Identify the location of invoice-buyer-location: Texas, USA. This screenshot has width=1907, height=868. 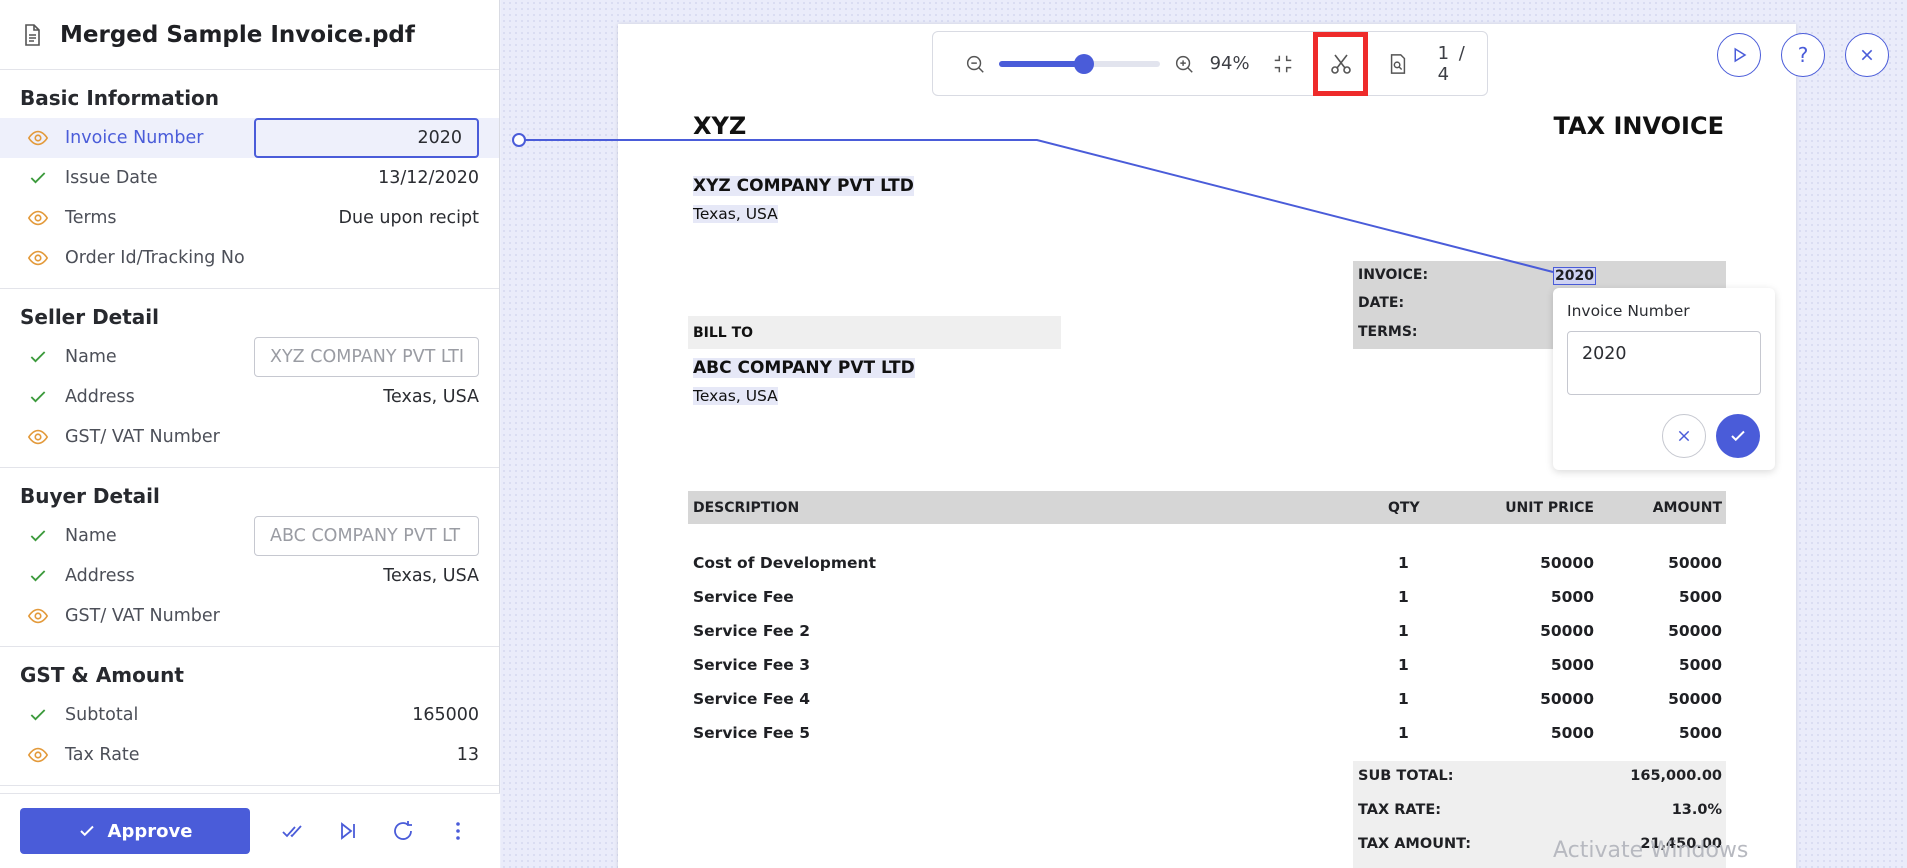
(735, 396).